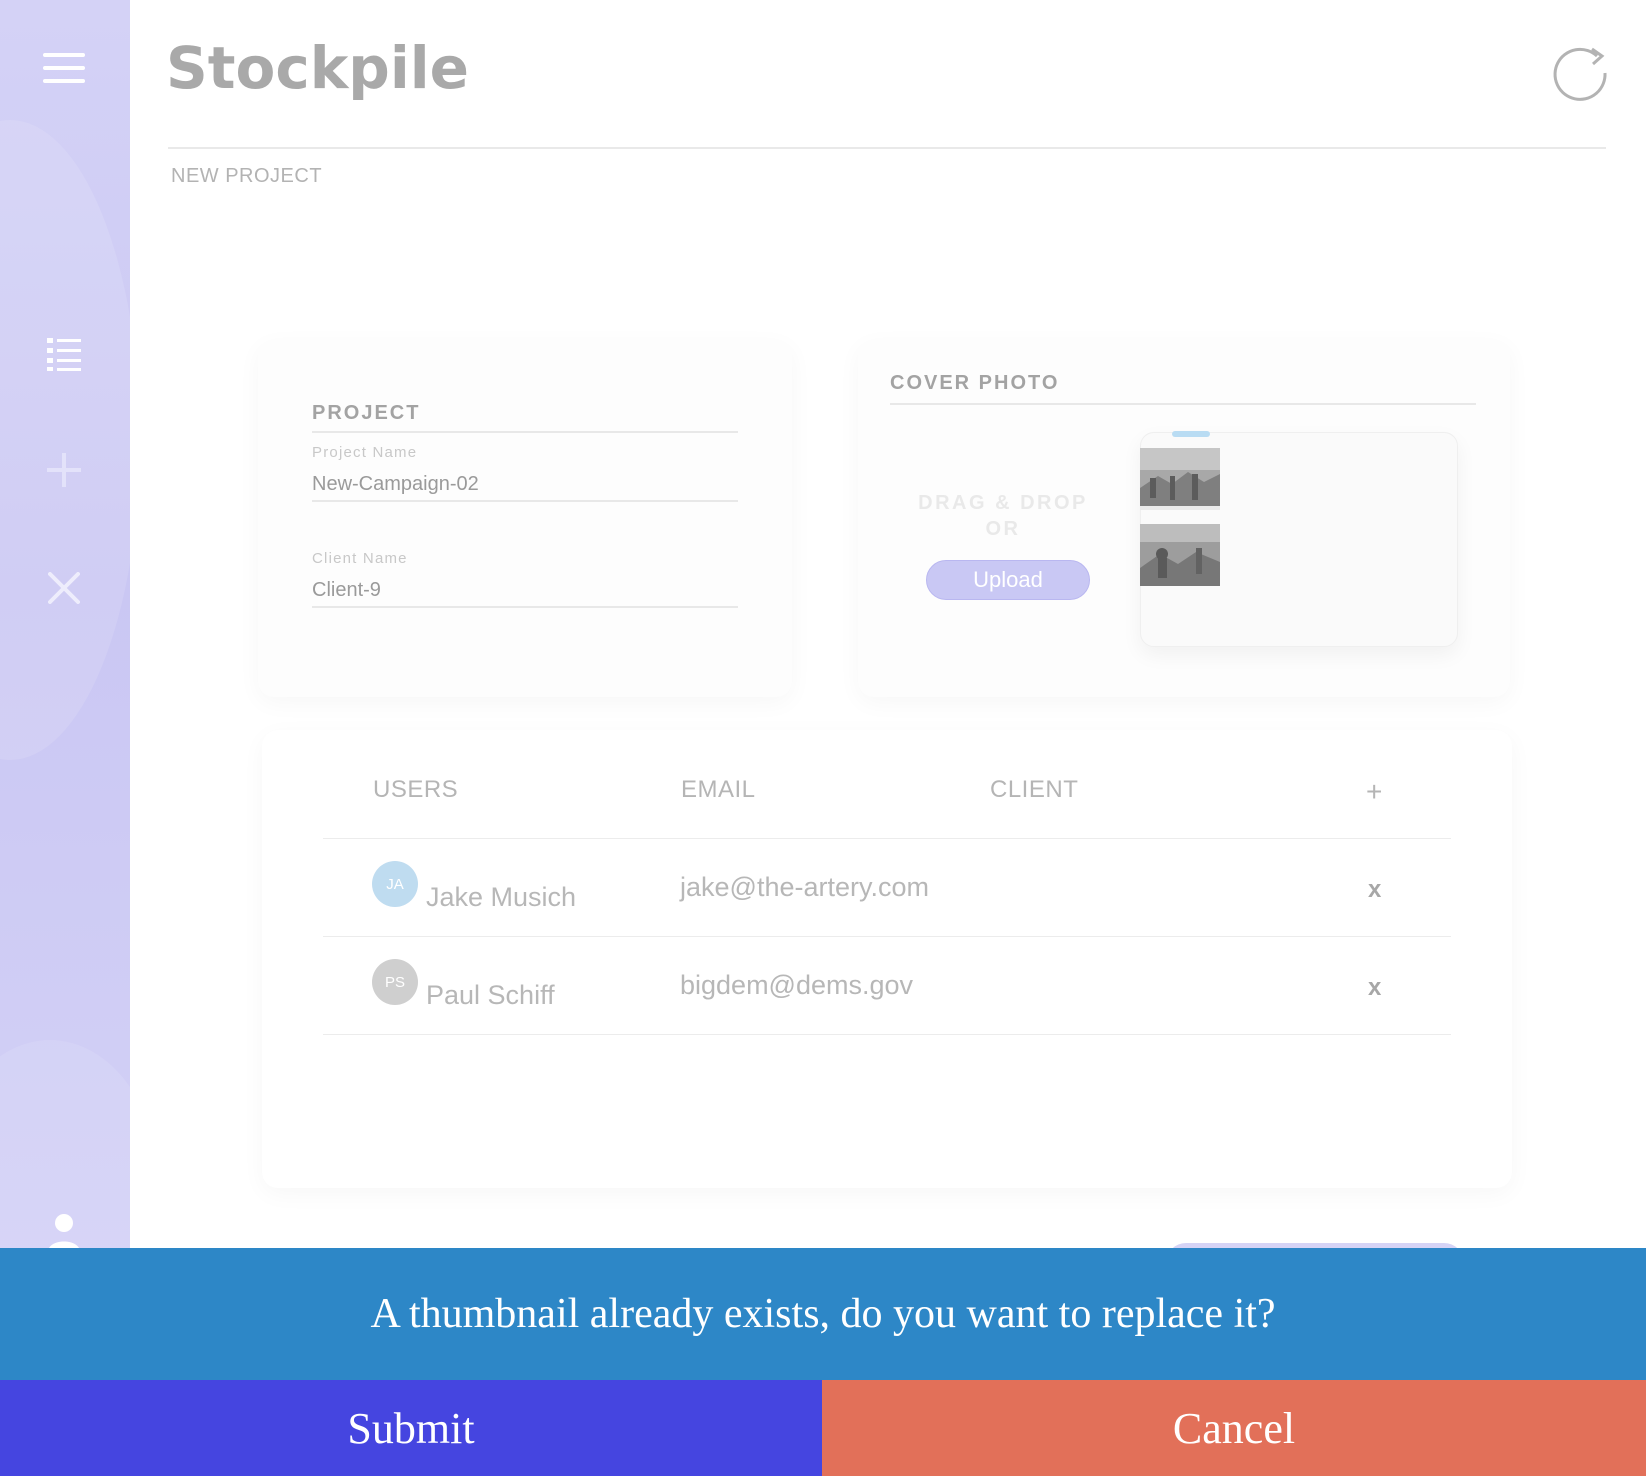 The image size is (1646, 1476). I want to click on avatar: PS, so click(395, 982).